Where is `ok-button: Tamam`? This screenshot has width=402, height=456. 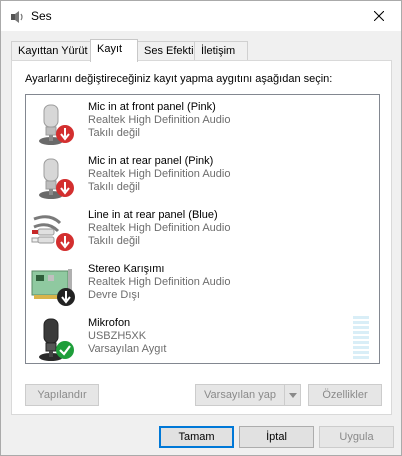 ok-button: Tamam is located at coordinates (196, 437).